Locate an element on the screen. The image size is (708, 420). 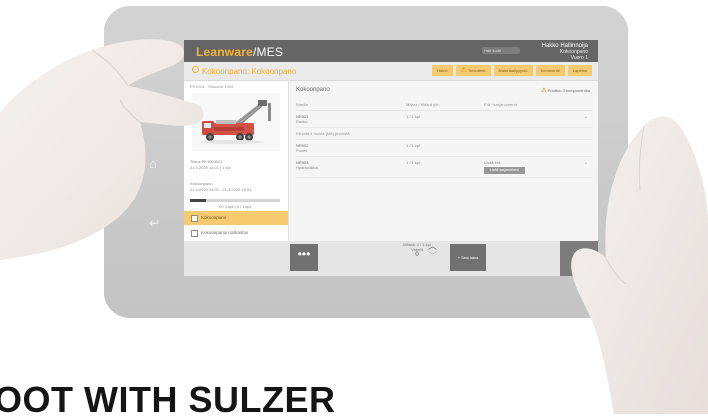
task-label: Kokoonpano is located at coordinates (214, 217).